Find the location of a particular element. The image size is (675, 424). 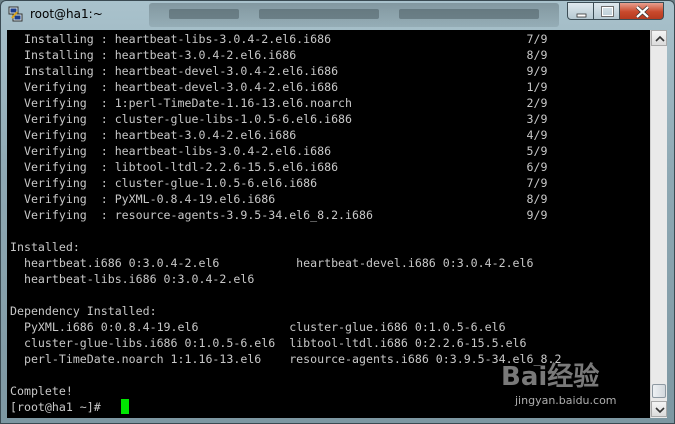

vertical-scrollbar is located at coordinates (658, 224).